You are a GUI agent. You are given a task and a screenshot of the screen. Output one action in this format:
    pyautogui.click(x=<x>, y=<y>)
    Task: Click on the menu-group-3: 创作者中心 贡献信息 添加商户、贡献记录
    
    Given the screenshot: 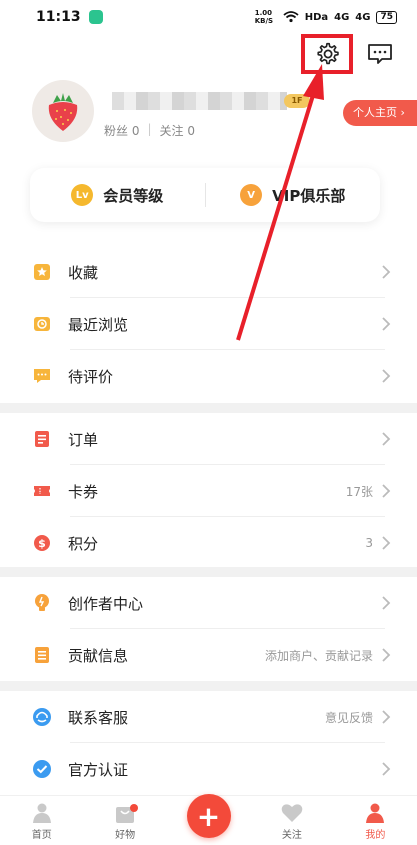 What is the action you would take?
    pyautogui.click(x=208, y=629)
    